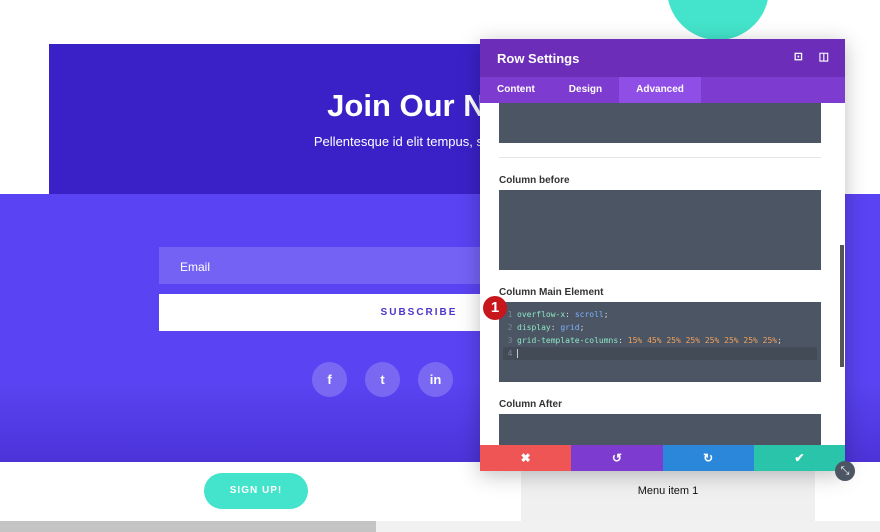 This screenshot has width=880, height=532. Describe the element at coordinates (256, 491) in the screenshot. I see `signup-button: SIGN UP!` at that location.